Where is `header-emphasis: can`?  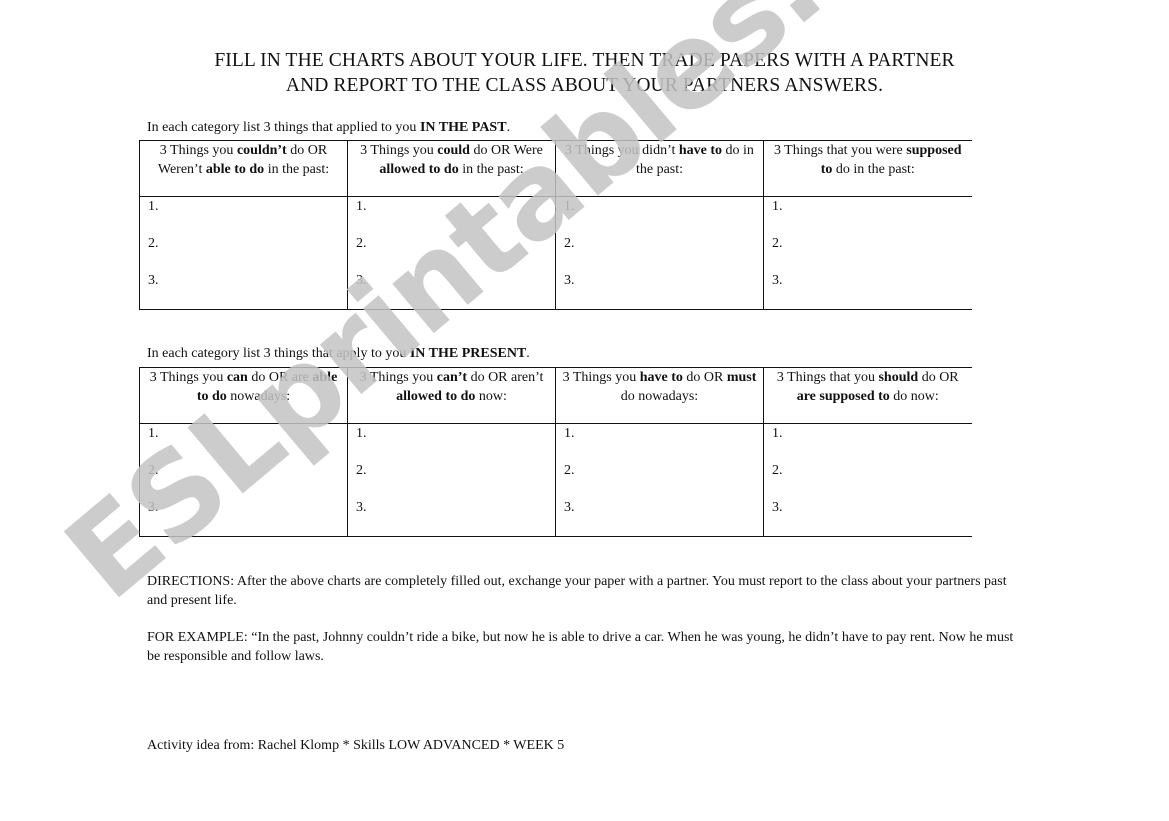 header-emphasis: can is located at coordinates (237, 377).